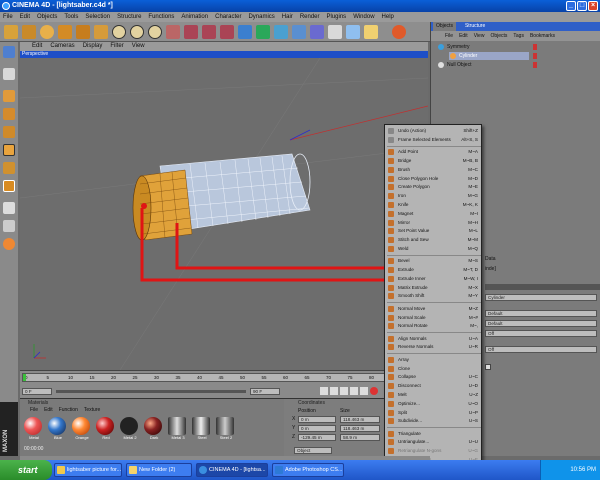 This screenshot has width=600, height=480. What do you see at coordinates (34, 428) in the screenshot?
I see `material-swatch: Metal` at bounding box center [34, 428].